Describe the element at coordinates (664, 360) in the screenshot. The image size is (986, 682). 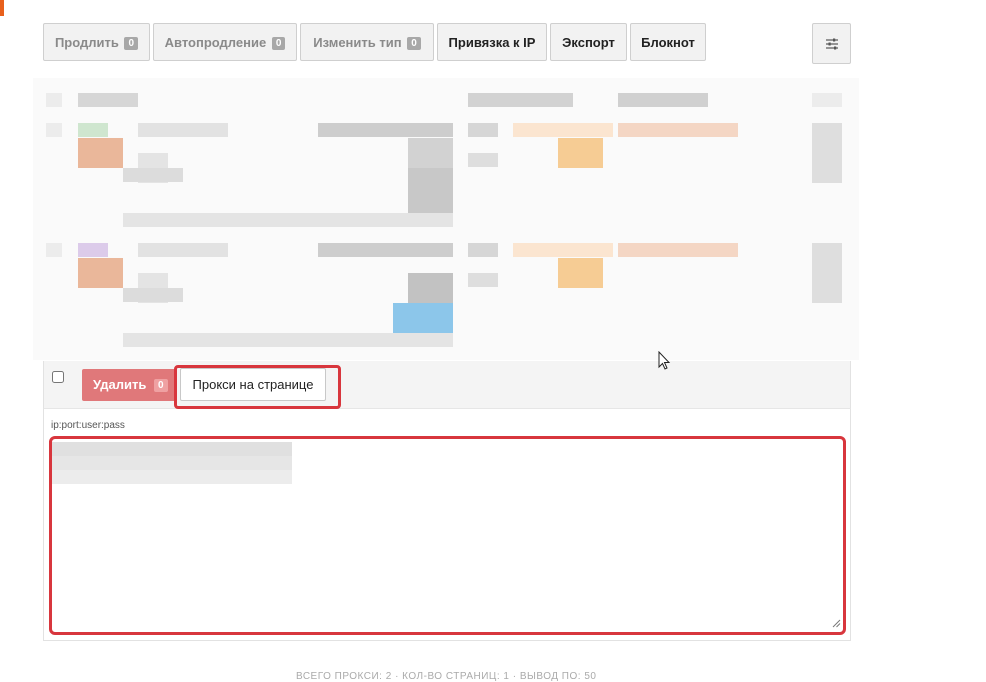
I see `mouse-cursor-icon` at that location.